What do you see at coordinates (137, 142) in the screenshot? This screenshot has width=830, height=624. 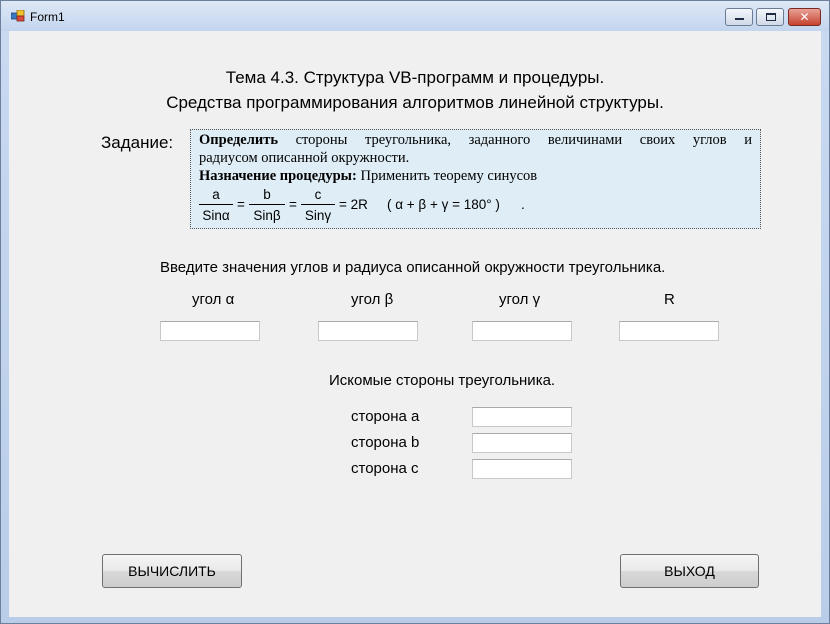 I see `task-label: Задание:` at bounding box center [137, 142].